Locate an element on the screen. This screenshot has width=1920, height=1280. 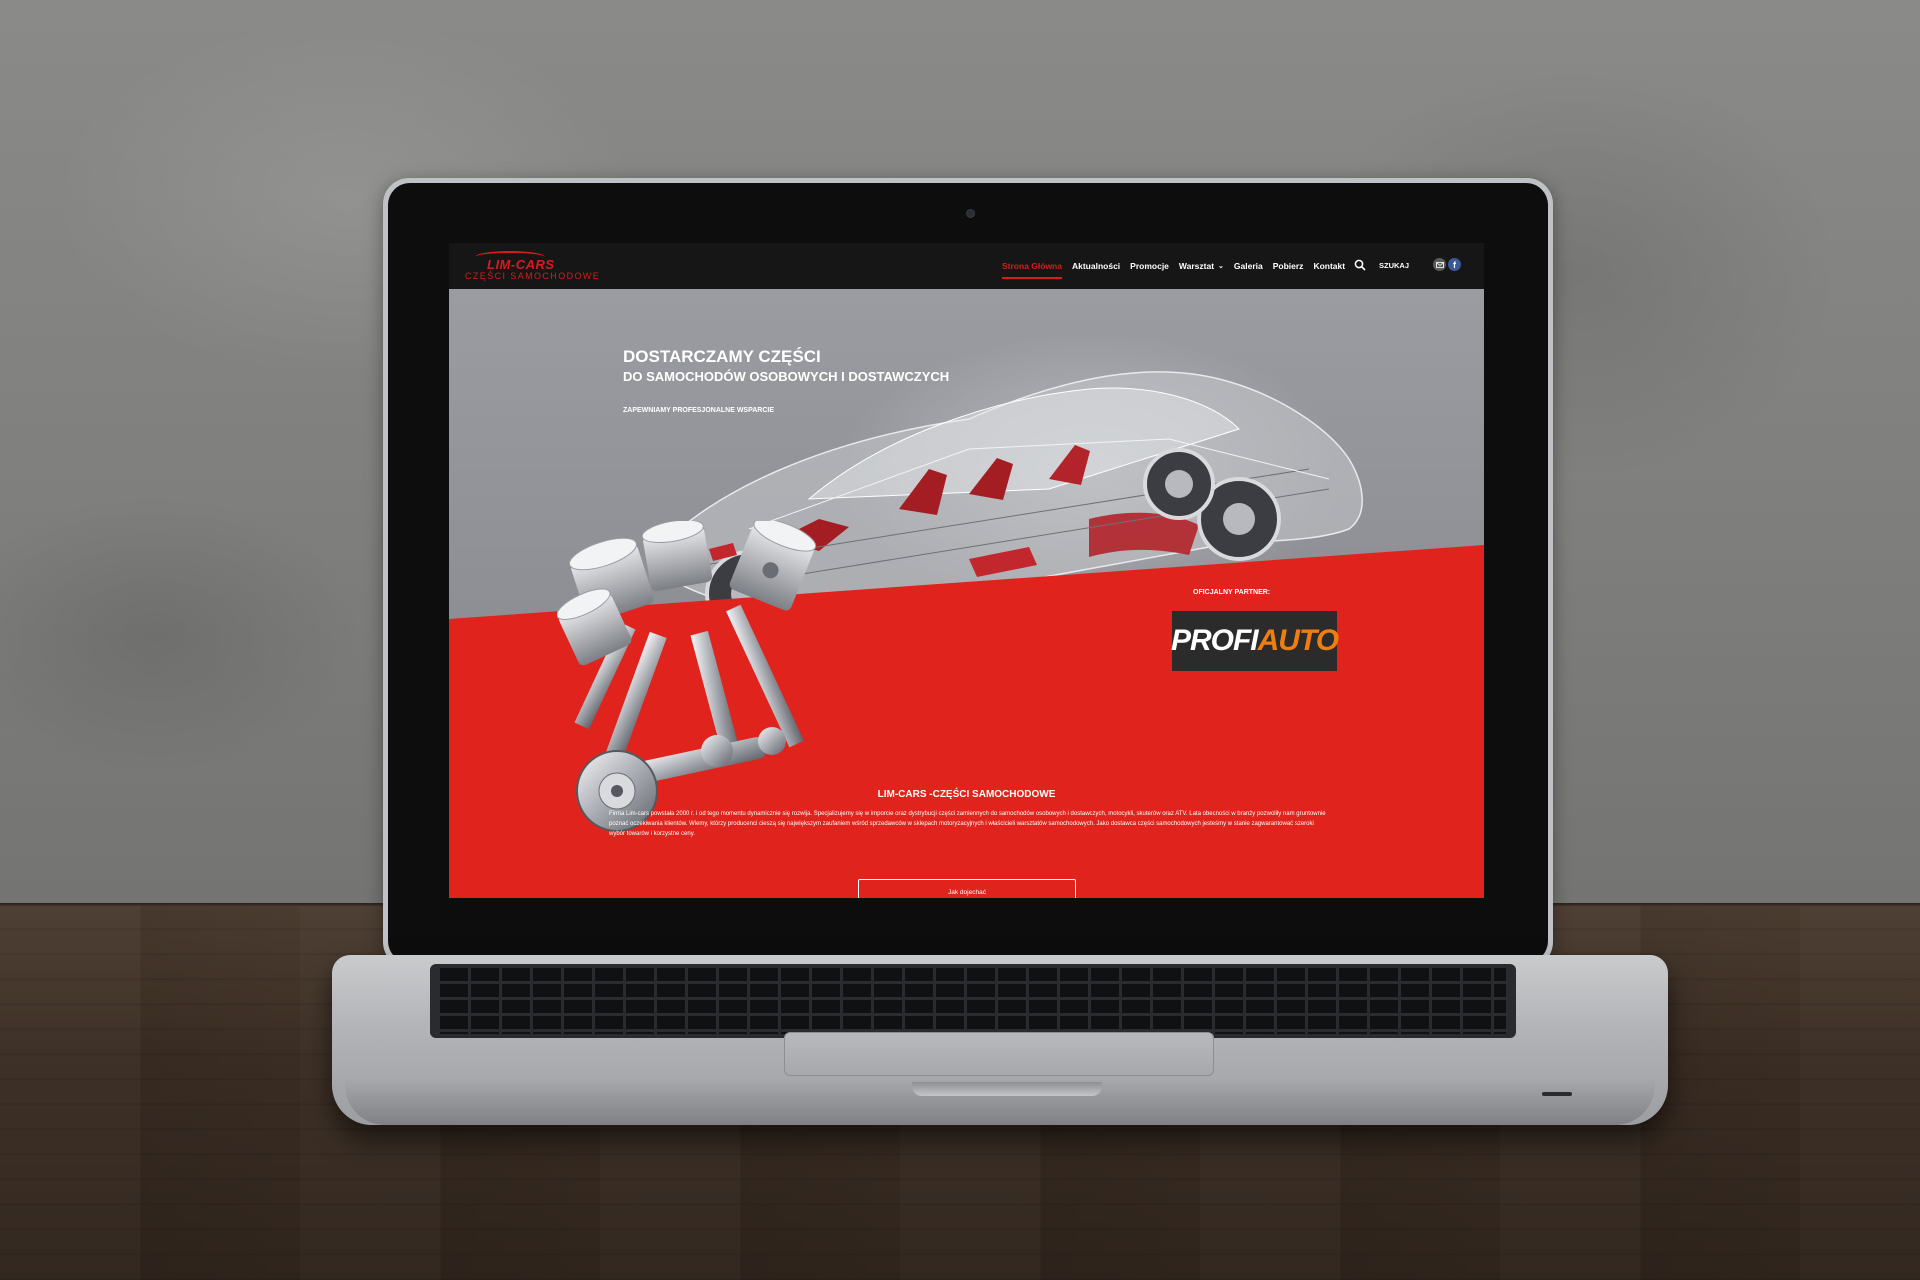
search-label: SZUKAJ is located at coordinates (1394, 265).